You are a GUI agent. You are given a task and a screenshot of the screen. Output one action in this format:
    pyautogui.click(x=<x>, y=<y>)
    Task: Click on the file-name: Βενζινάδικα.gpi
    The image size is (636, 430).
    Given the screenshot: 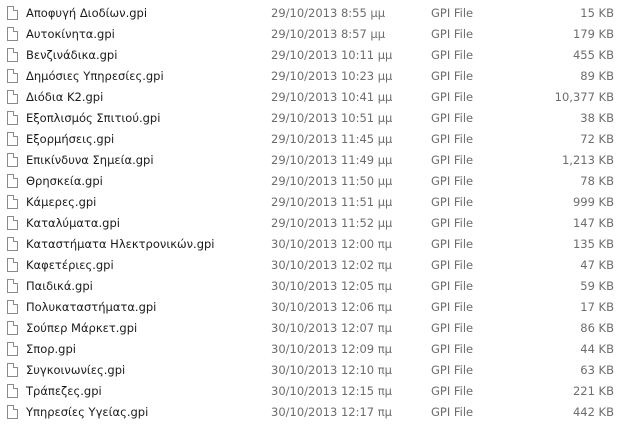 What is the action you would take?
    pyautogui.click(x=72, y=55)
    